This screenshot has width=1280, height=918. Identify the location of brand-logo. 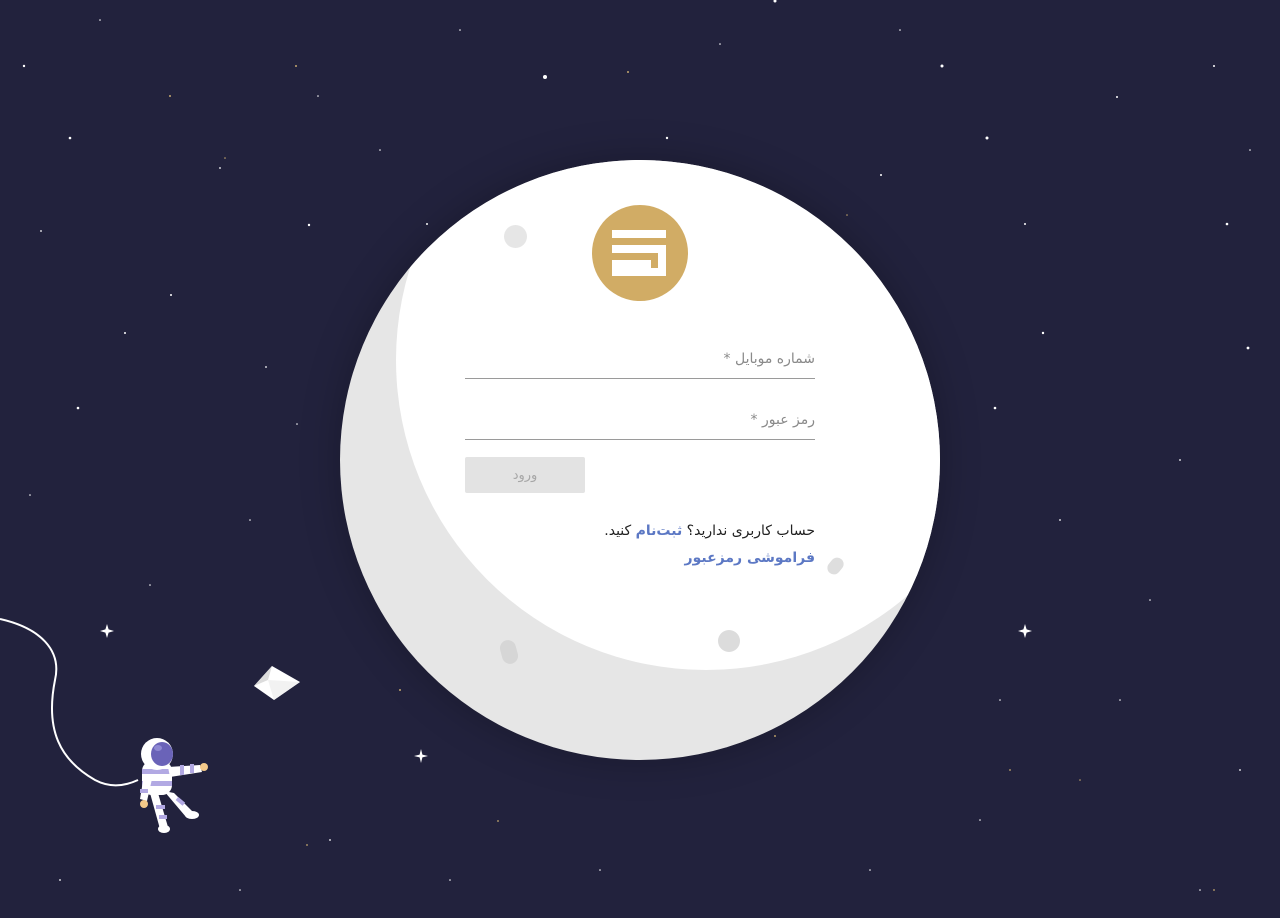
(640, 253).